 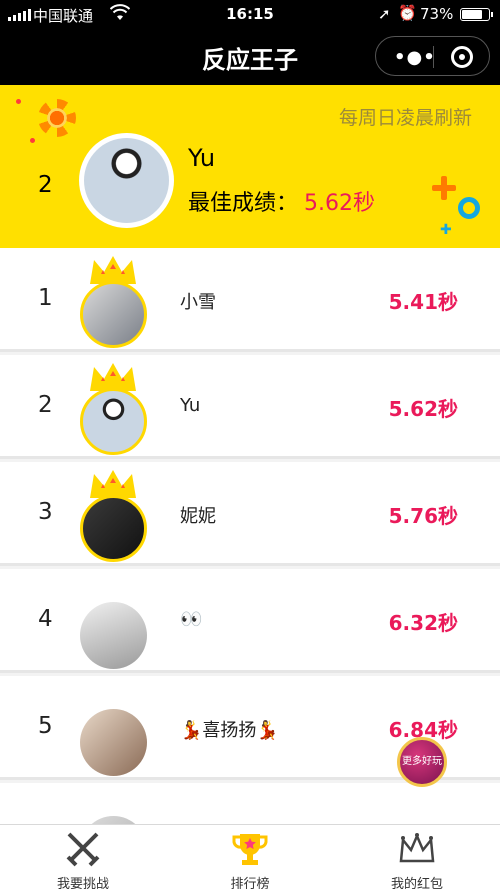 I want to click on battery-percent: 73%, so click(x=437, y=14).